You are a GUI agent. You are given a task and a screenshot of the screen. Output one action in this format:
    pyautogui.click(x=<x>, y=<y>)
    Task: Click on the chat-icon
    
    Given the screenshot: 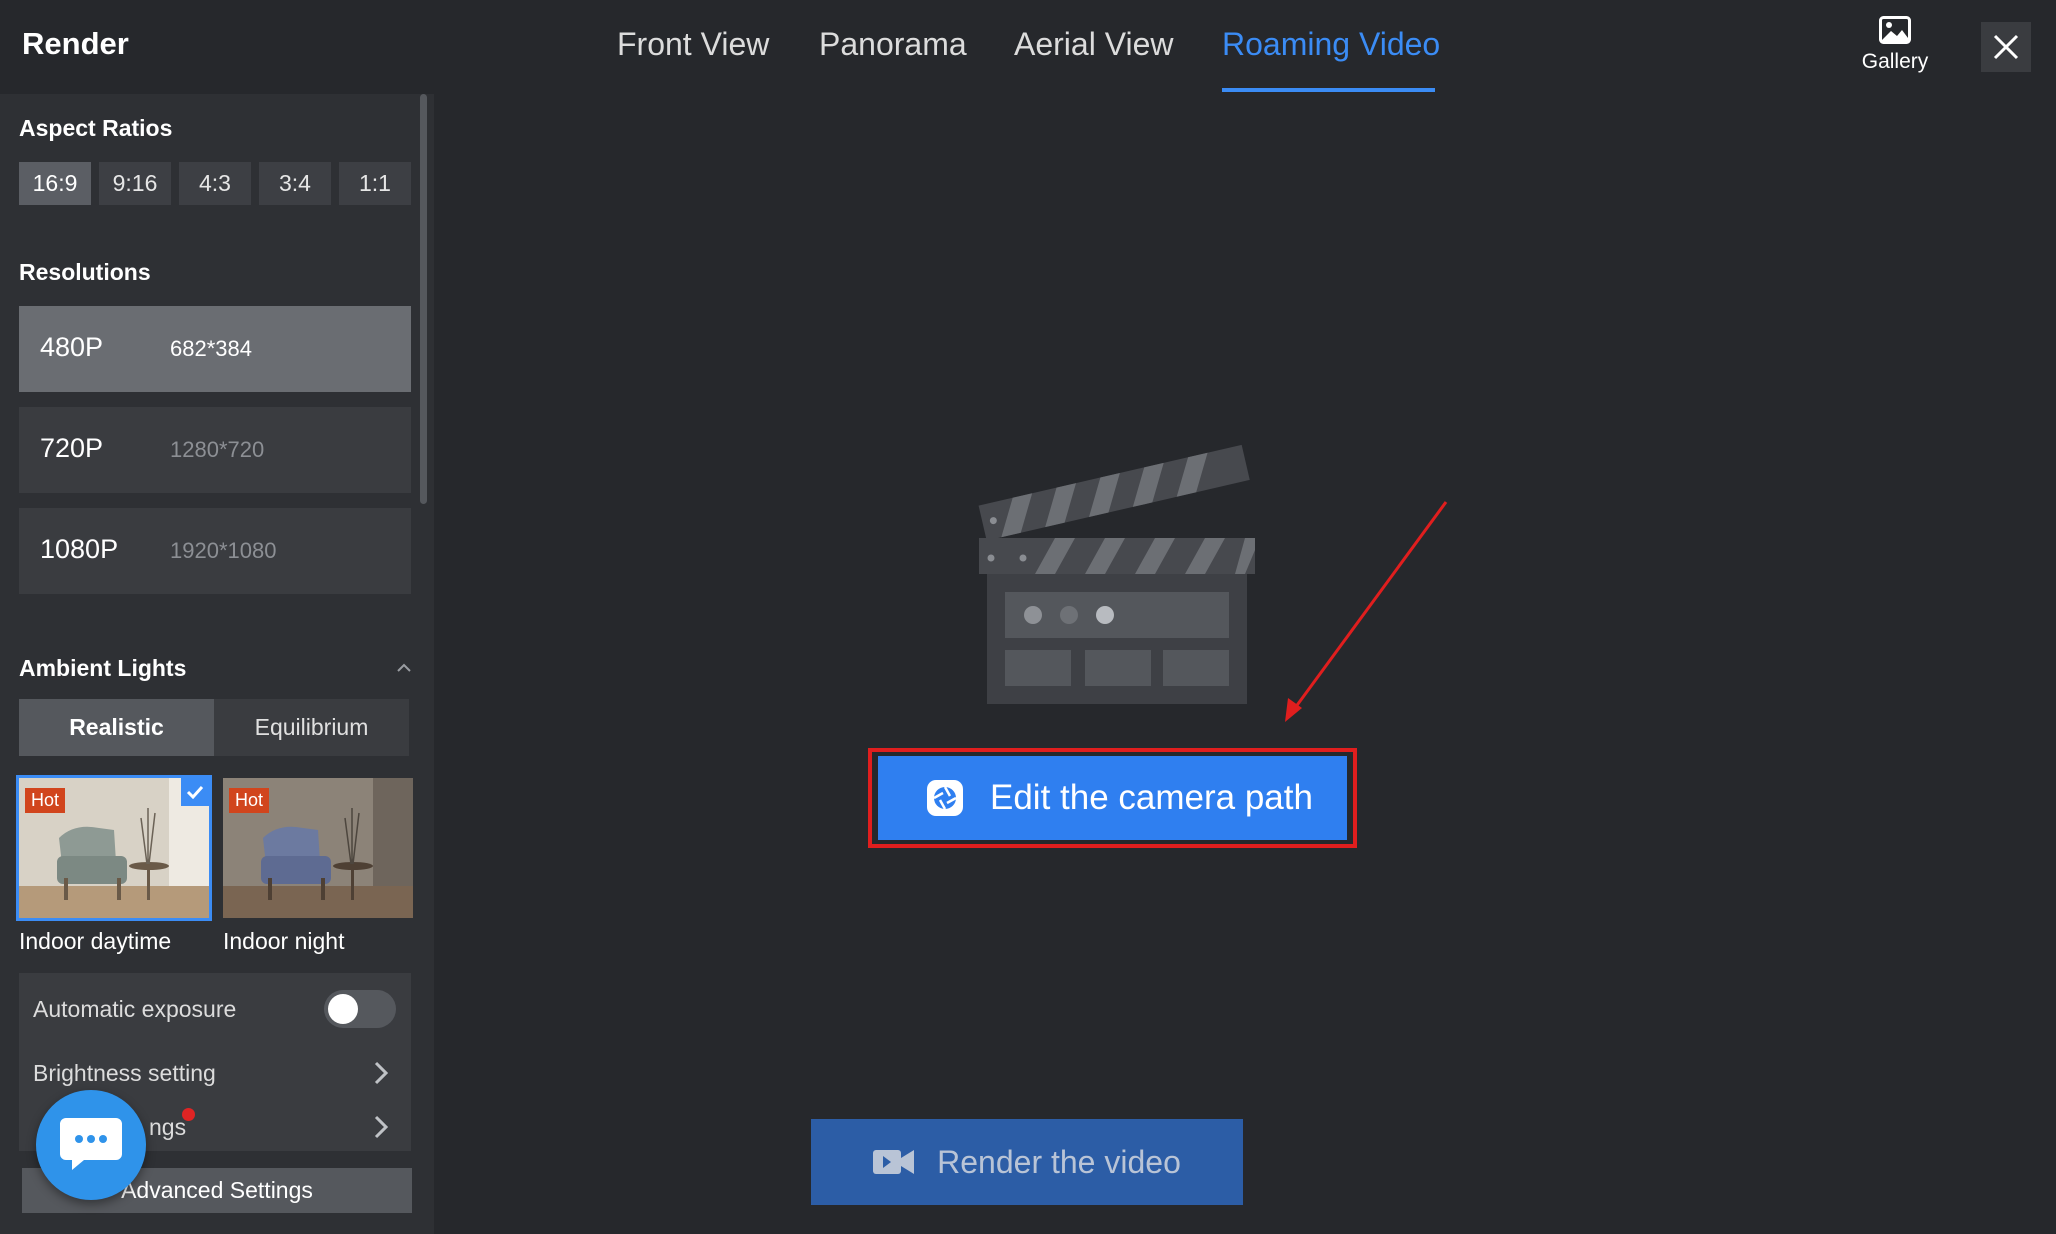 What is the action you would take?
    pyautogui.click(x=91, y=1144)
    